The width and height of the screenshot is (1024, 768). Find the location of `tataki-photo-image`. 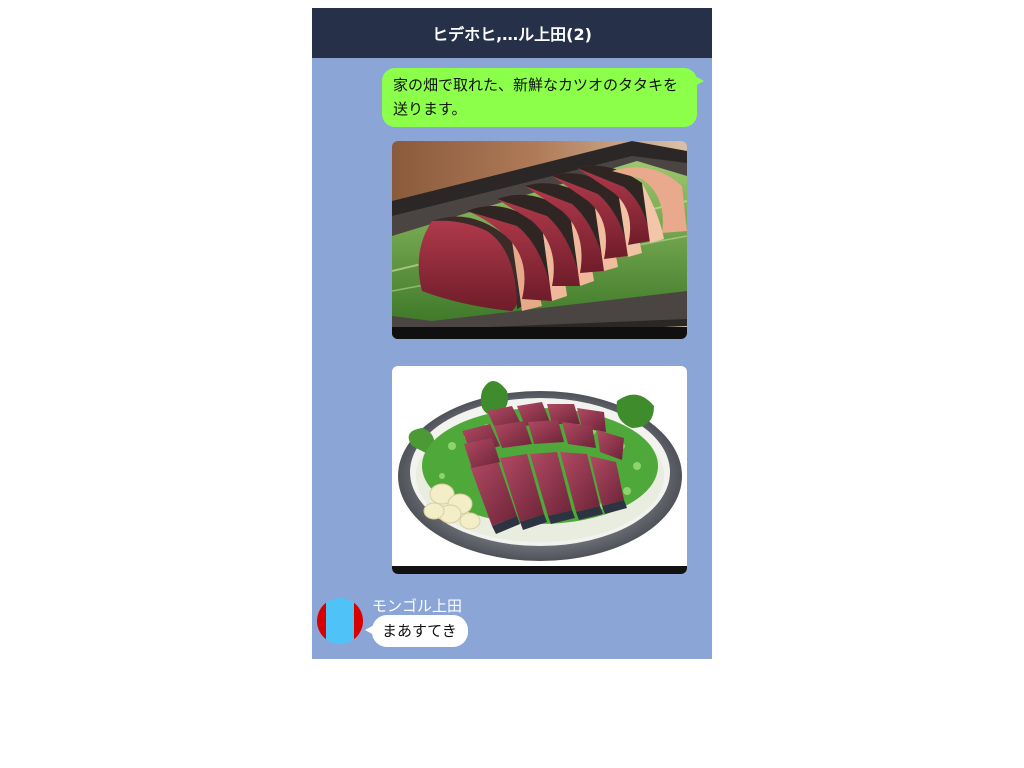

tataki-photo-image is located at coordinates (539, 240).